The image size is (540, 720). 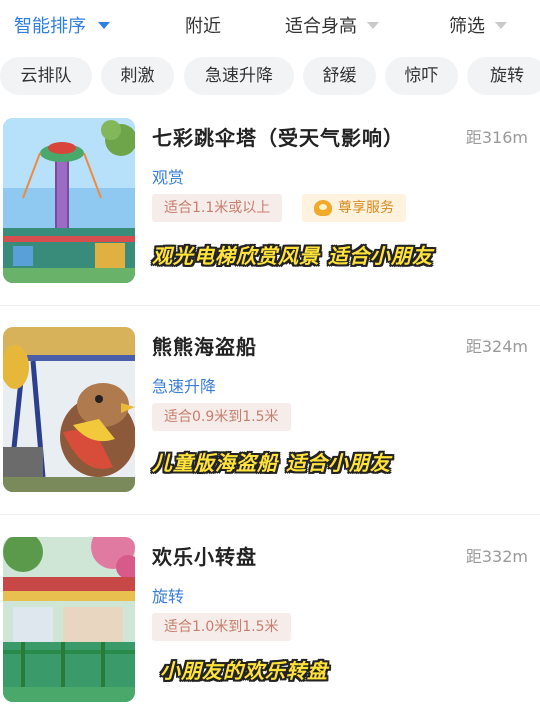 I want to click on filter-label: 筛选, so click(x=467, y=26).